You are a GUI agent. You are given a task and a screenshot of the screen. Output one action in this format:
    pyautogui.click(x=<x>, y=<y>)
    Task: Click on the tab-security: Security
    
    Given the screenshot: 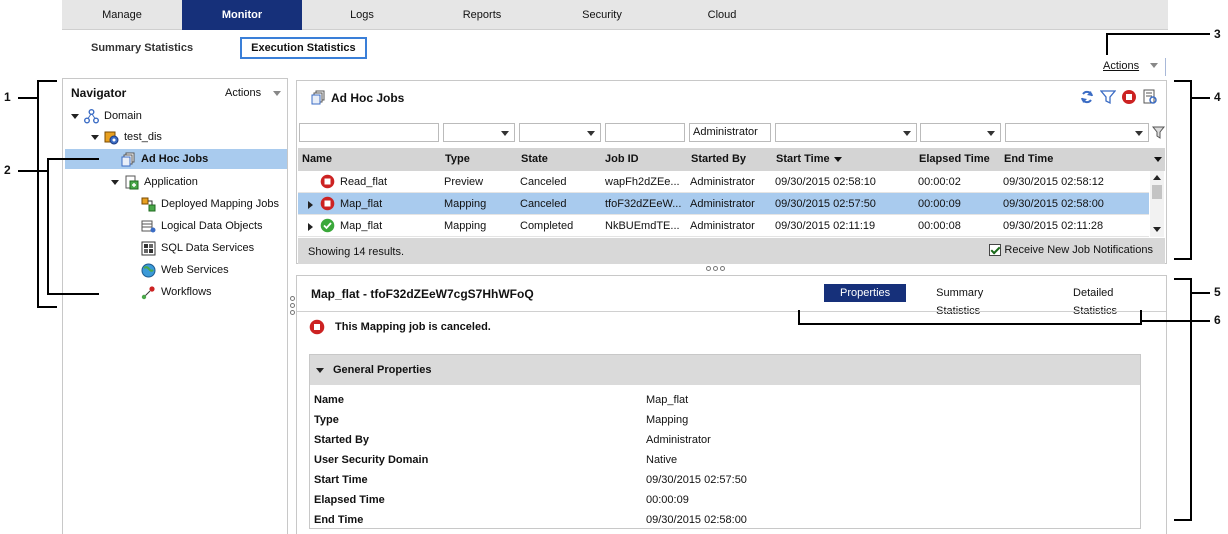 What is the action you would take?
    pyautogui.click(x=602, y=15)
    